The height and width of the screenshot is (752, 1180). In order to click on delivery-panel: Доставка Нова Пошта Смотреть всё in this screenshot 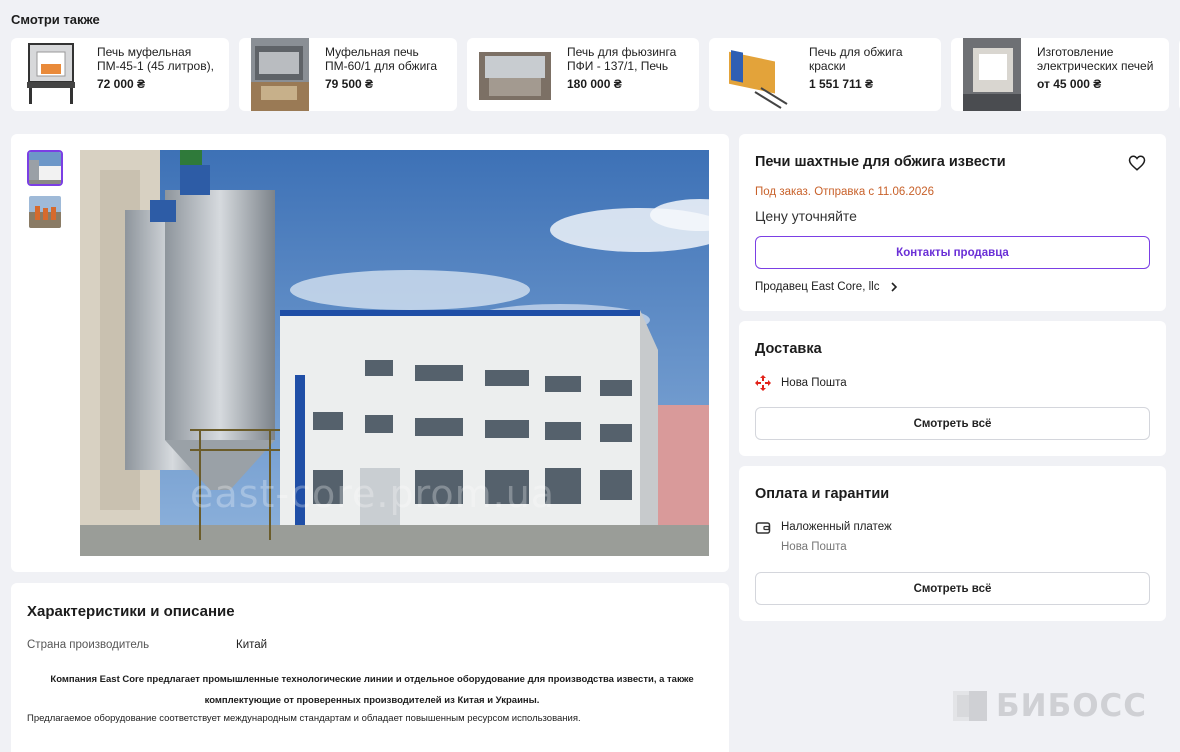, I will do `click(952, 388)`.